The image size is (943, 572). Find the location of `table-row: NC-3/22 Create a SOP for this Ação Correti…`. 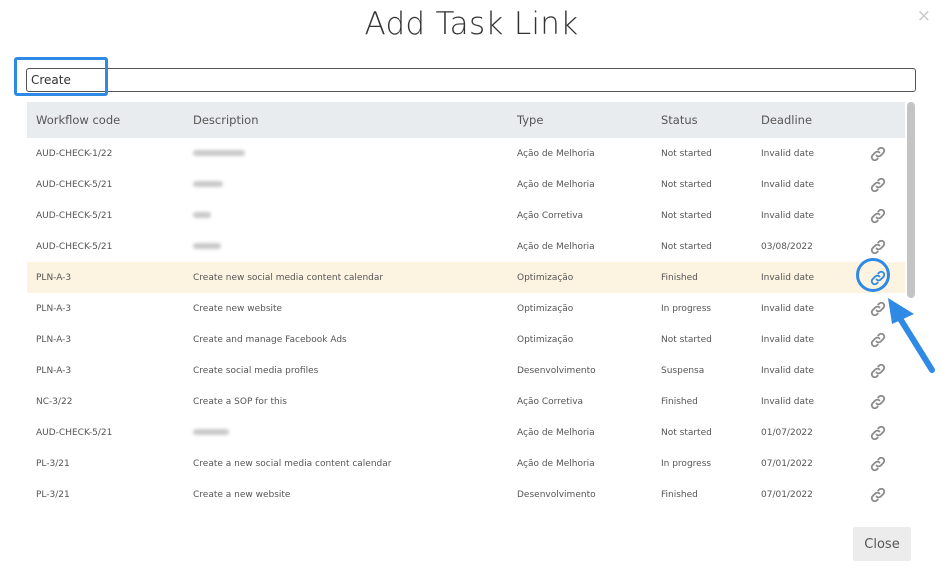

table-row: NC-3/22 Create a SOP for this Ação Correti… is located at coordinates (466, 401).